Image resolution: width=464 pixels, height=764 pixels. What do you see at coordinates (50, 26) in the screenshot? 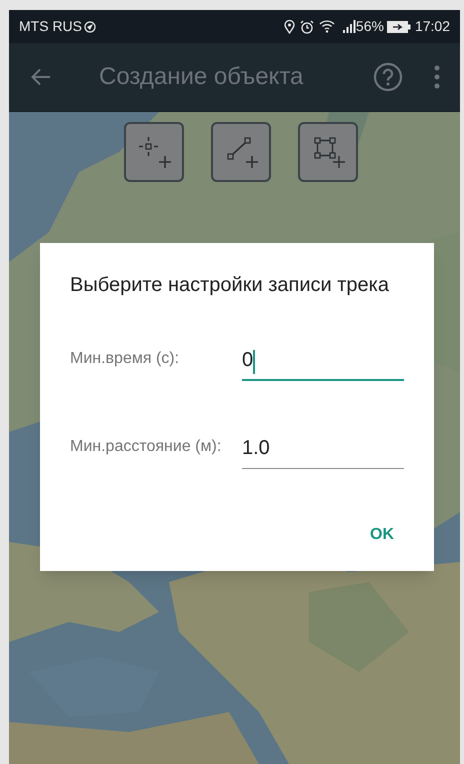
I see `carrier-name: MTS RUS` at bounding box center [50, 26].